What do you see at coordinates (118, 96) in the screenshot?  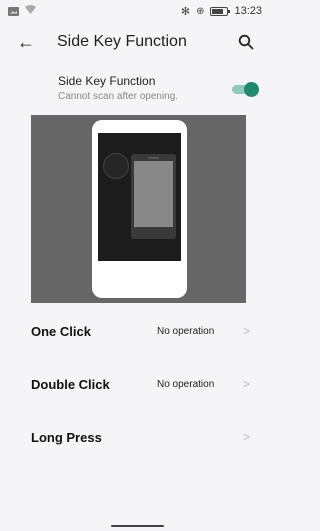 I see `toggle-subtitle: Cannot scan after opening.` at bounding box center [118, 96].